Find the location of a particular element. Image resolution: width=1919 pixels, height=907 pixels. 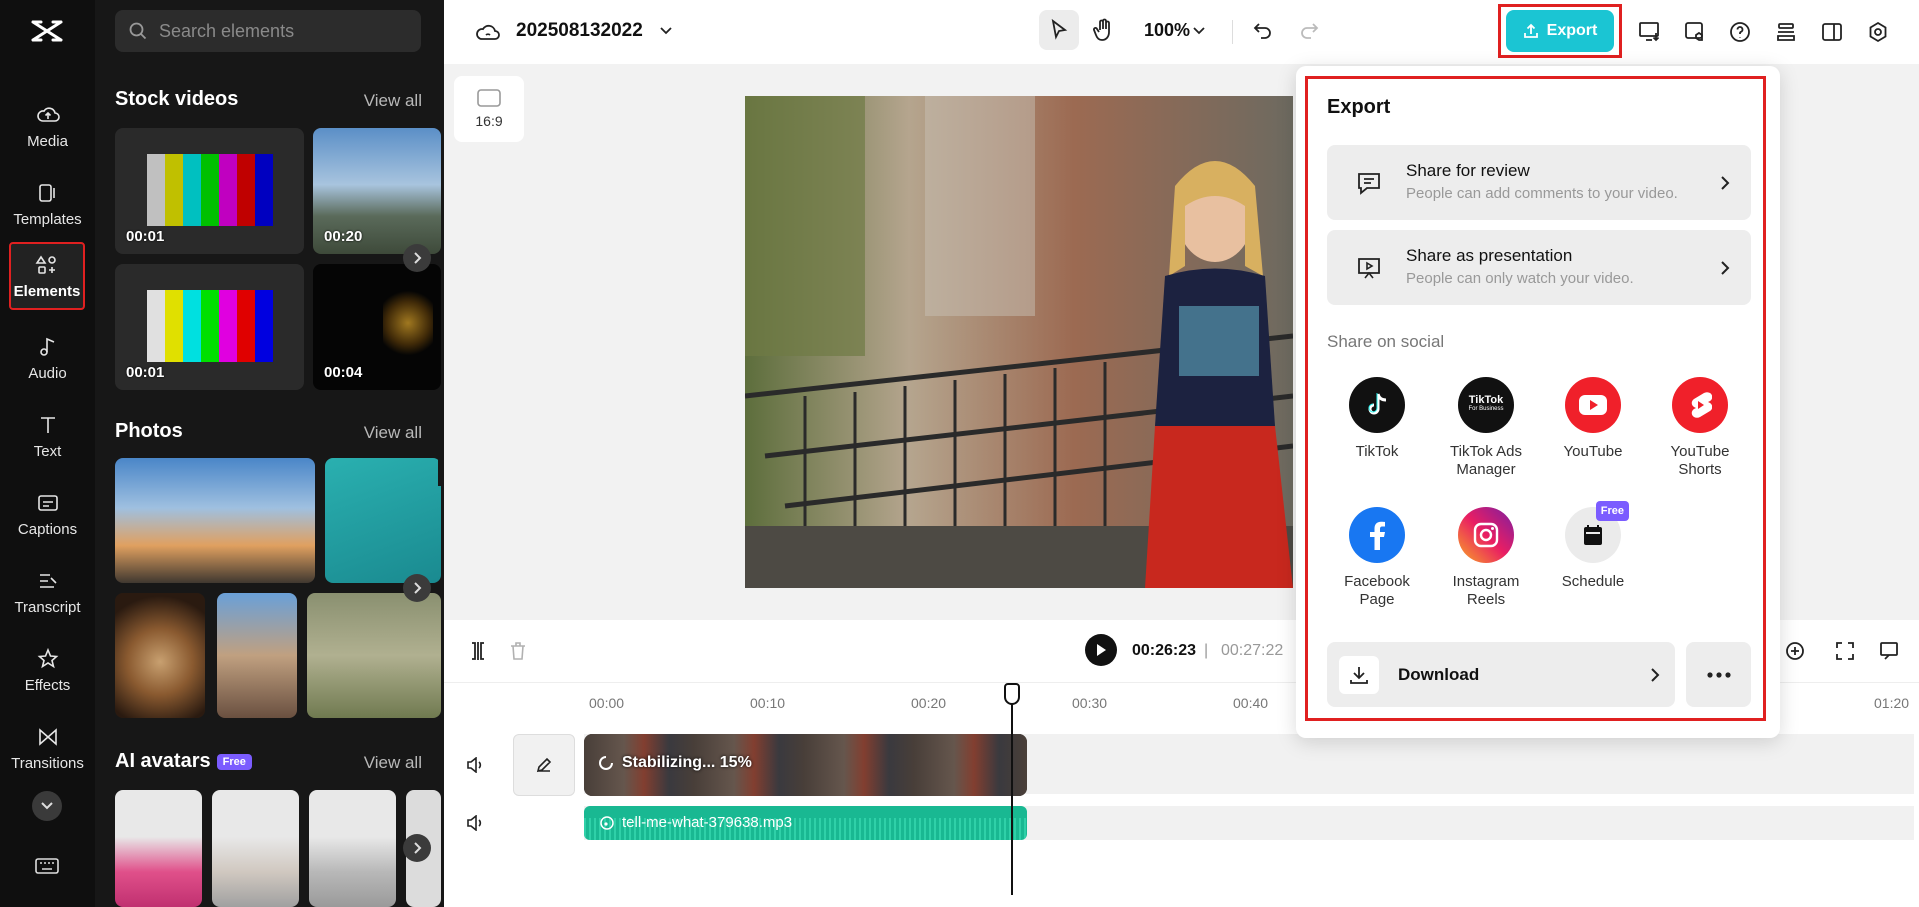

facebook-icon is located at coordinates (1377, 535).